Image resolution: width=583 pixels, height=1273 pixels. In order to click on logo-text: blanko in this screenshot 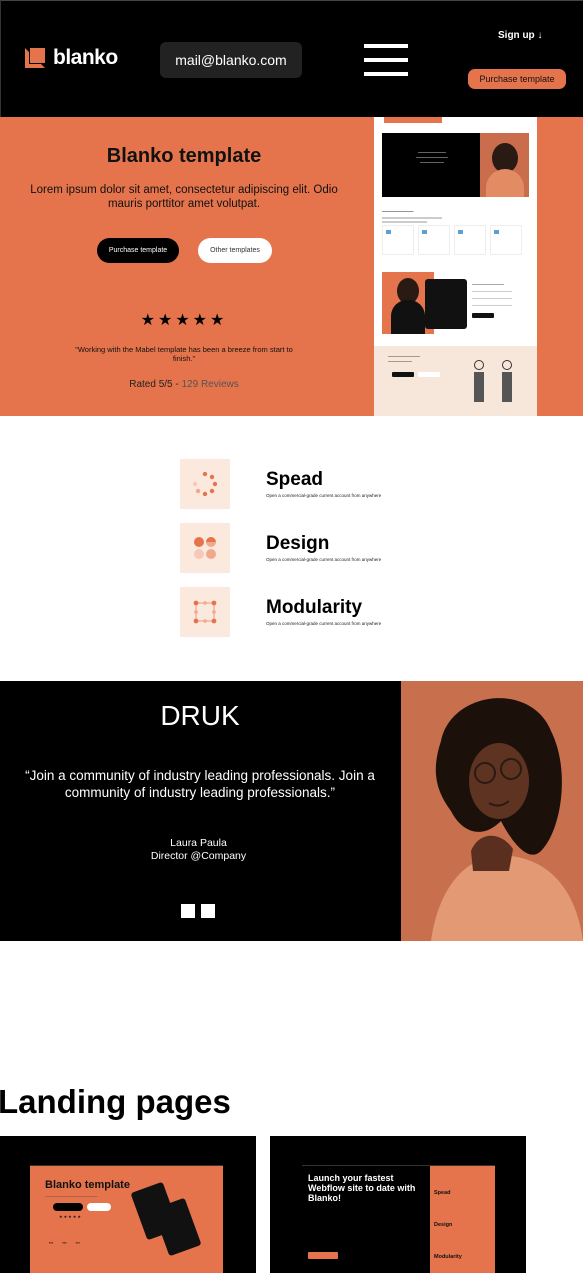, I will do `click(85, 57)`.